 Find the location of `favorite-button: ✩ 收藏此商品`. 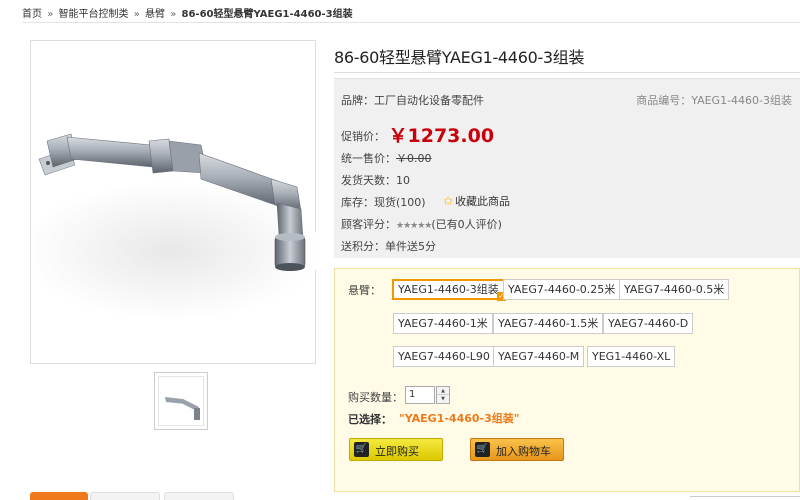

favorite-button: ✩ 收藏此商品 is located at coordinates (476, 201).